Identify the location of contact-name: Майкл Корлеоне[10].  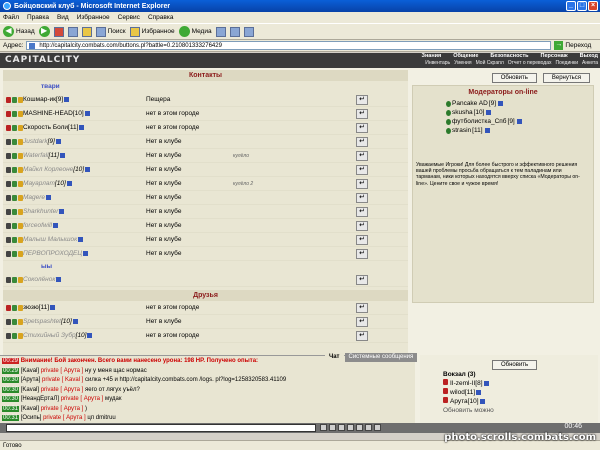
(83, 169).